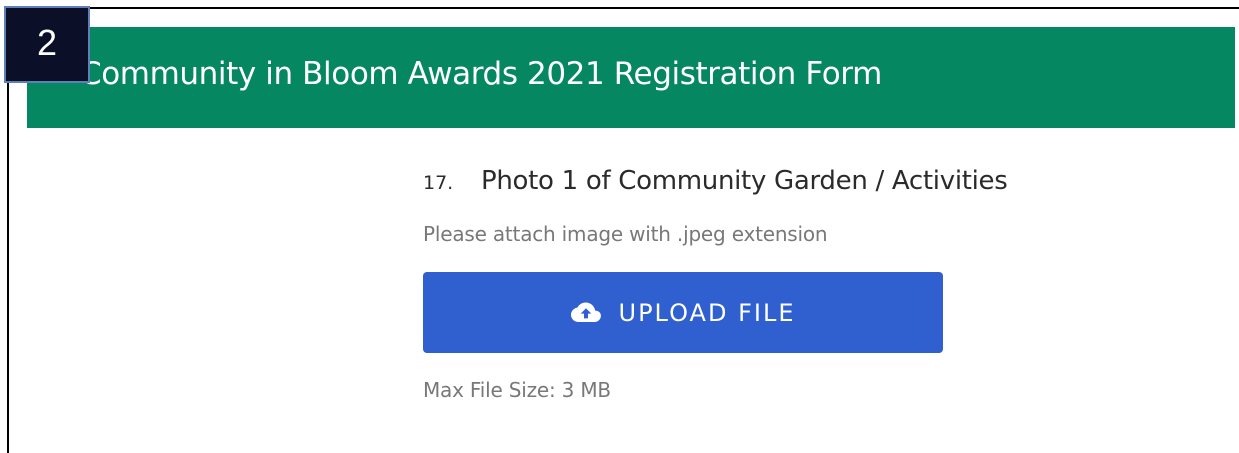 Image resolution: width=1239 pixels, height=453 pixels. I want to click on question-title: Photo 1 of Community Garden / Activities, so click(744, 181).